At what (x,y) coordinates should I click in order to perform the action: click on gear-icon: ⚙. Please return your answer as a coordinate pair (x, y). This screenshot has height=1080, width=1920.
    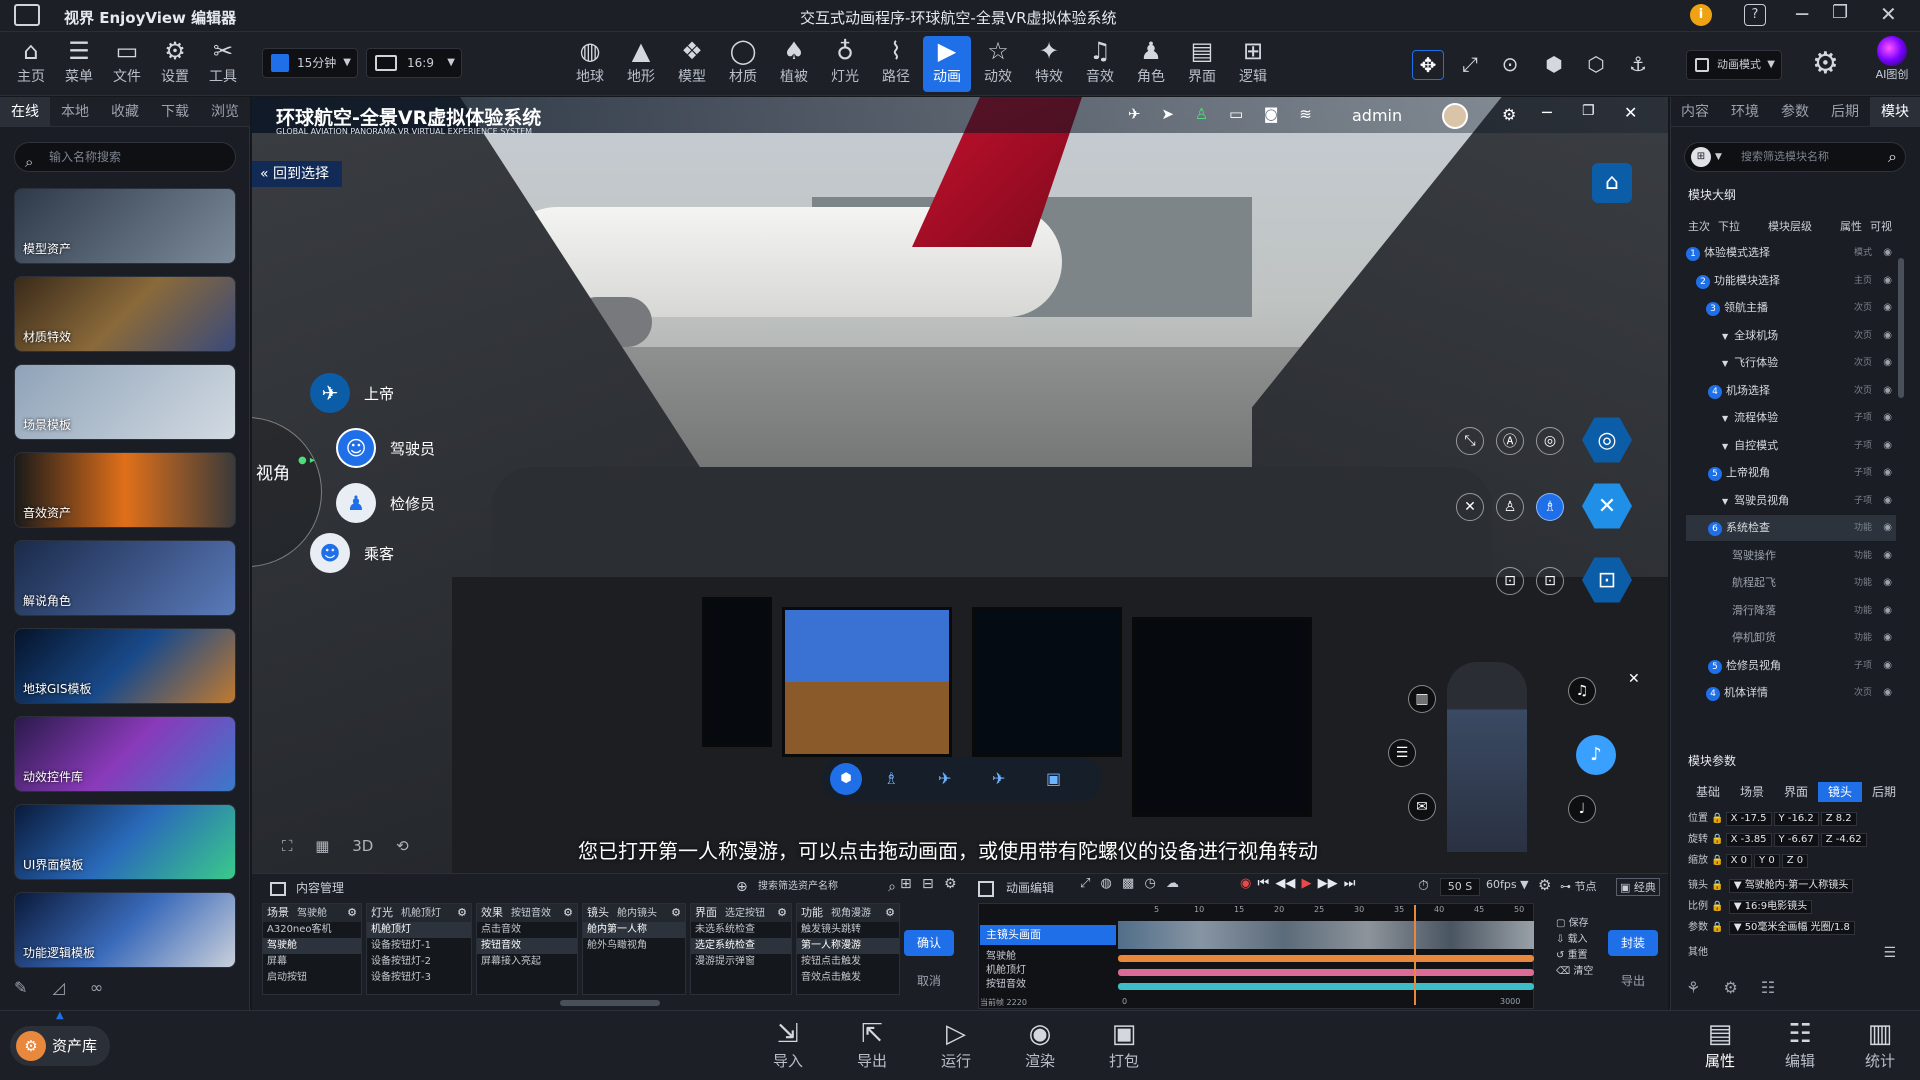
    Looking at the image, I should click on (352, 913).